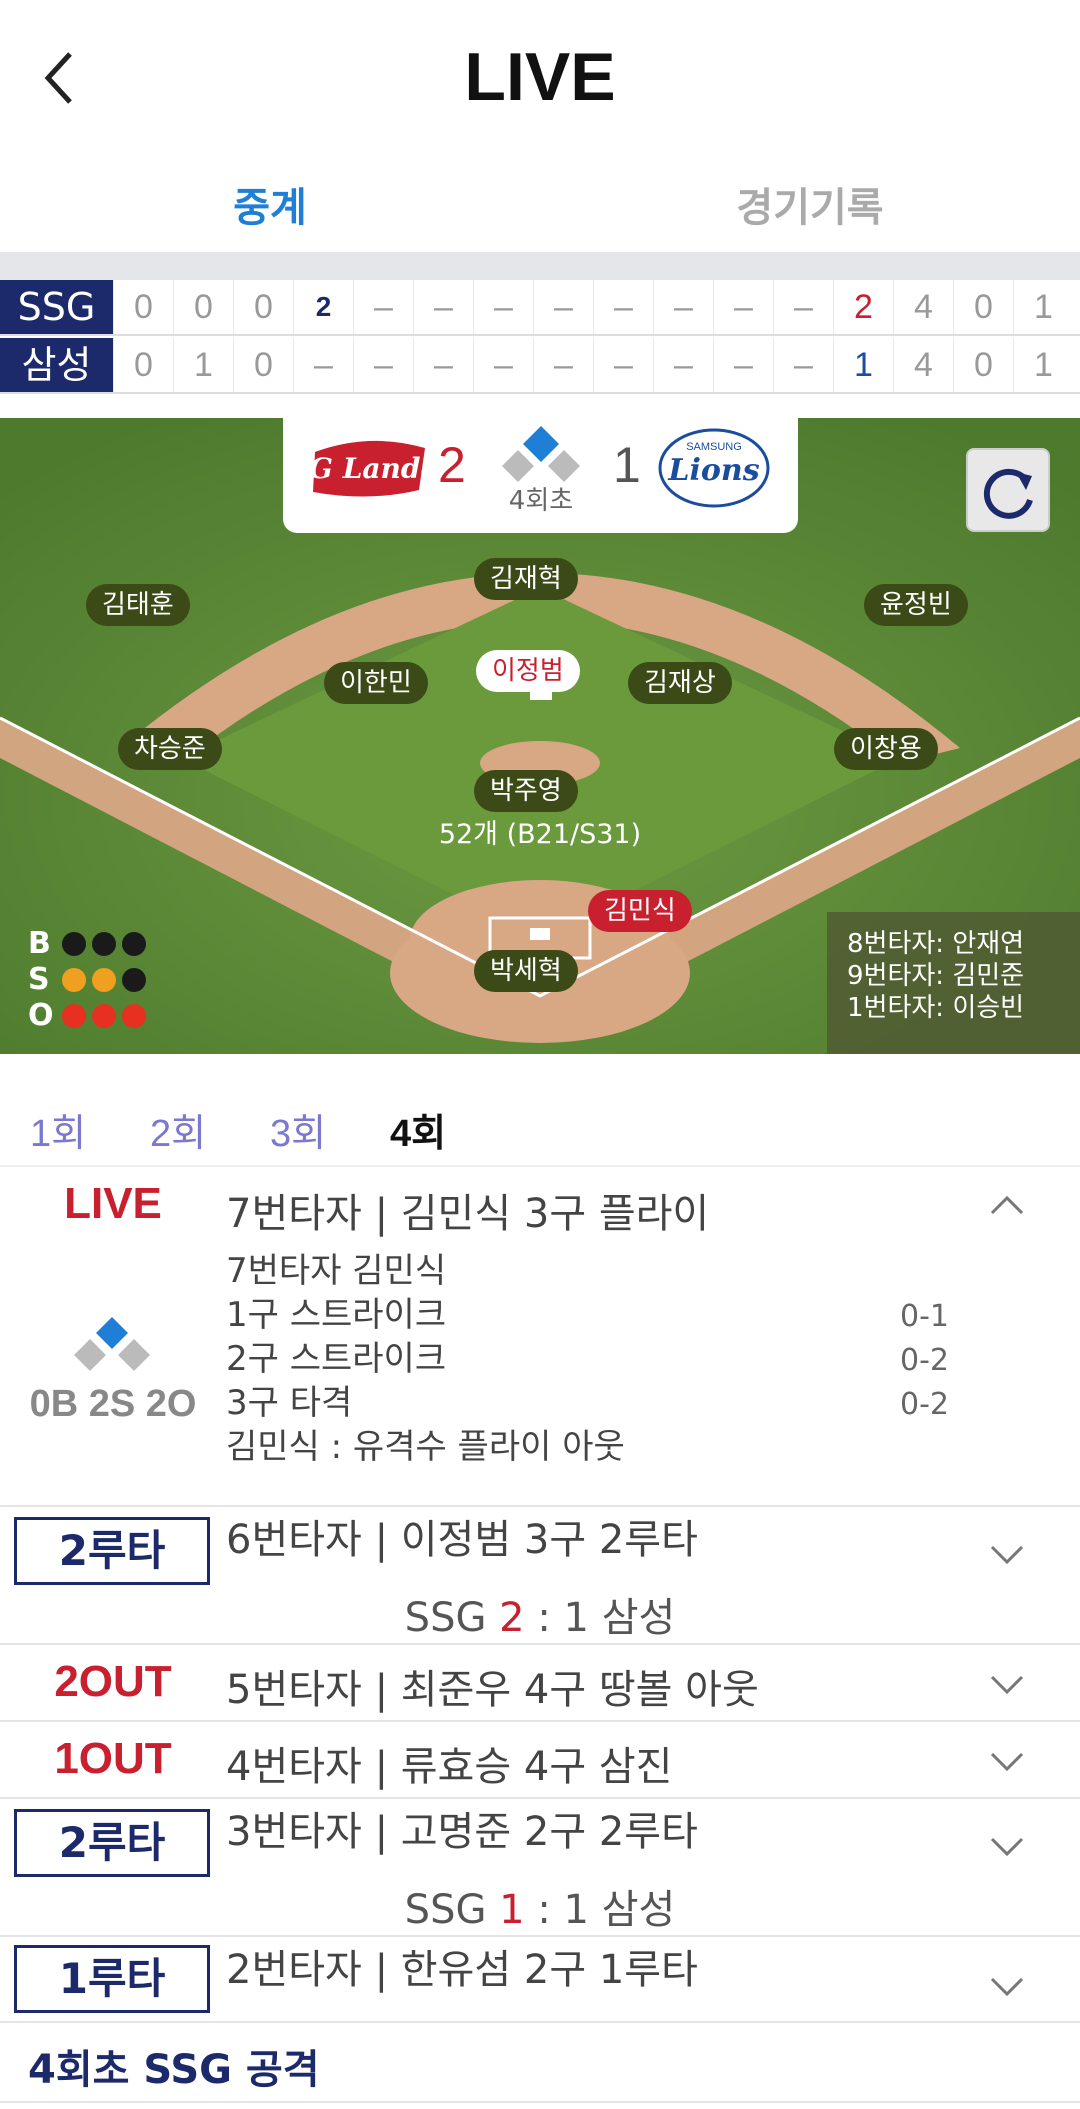 The image size is (1080, 2109). What do you see at coordinates (680, 683) in the screenshot?
I see `player-2b: 김재상` at bounding box center [680, 683].